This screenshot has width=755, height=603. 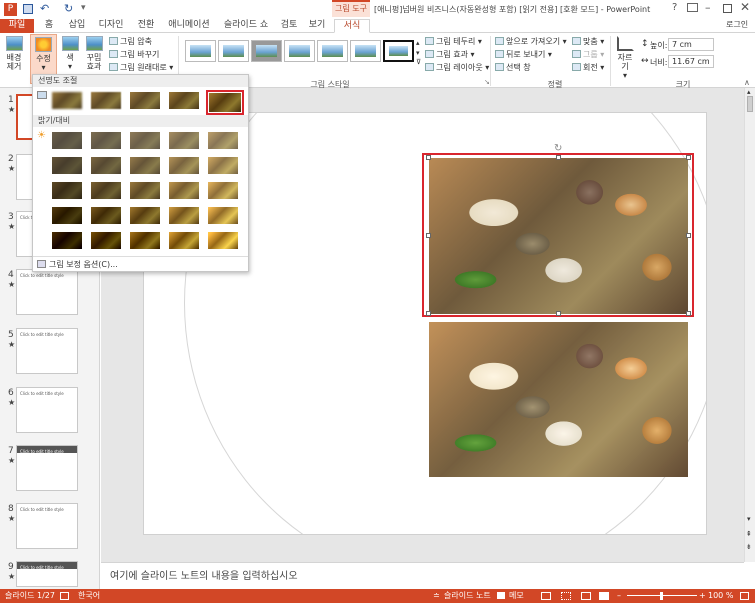 I want to click on ribbon-display-icon, so click(x=692, y=7).